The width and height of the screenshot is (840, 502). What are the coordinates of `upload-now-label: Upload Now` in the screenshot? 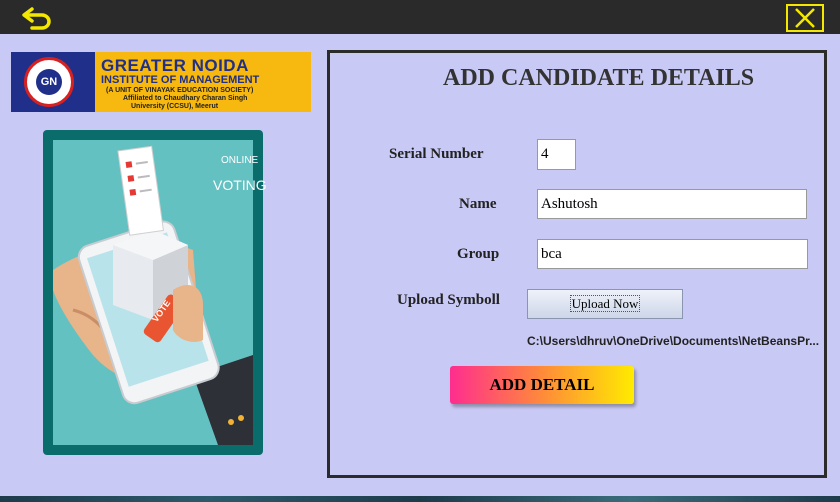 It's located at (605, 303).